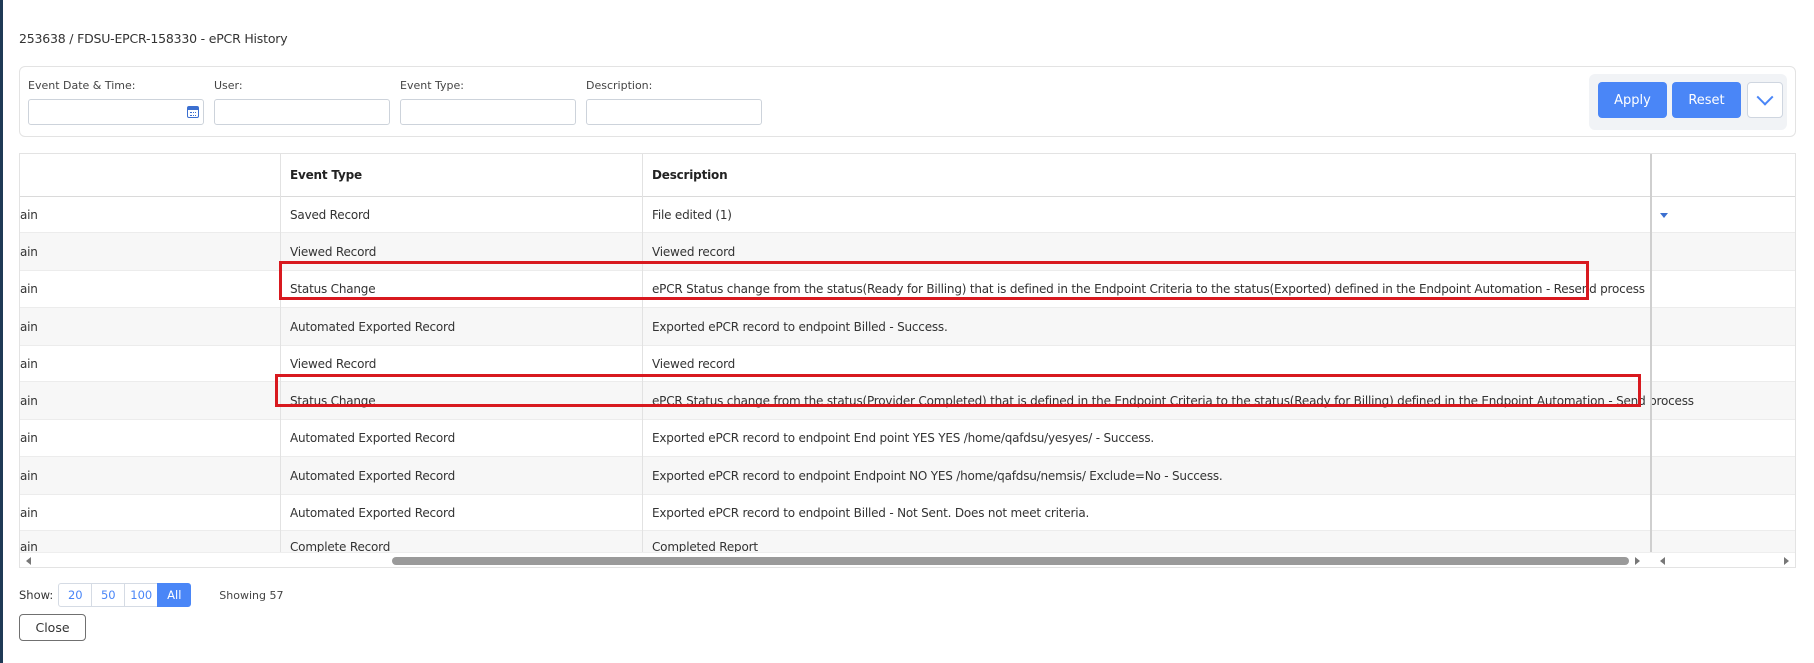 The height and width of the screenshot is (663, 1814). Describe the element at coordinates (82, 85) in the screenshot. I see `event-date-label: Event Date & Time:` at that location.